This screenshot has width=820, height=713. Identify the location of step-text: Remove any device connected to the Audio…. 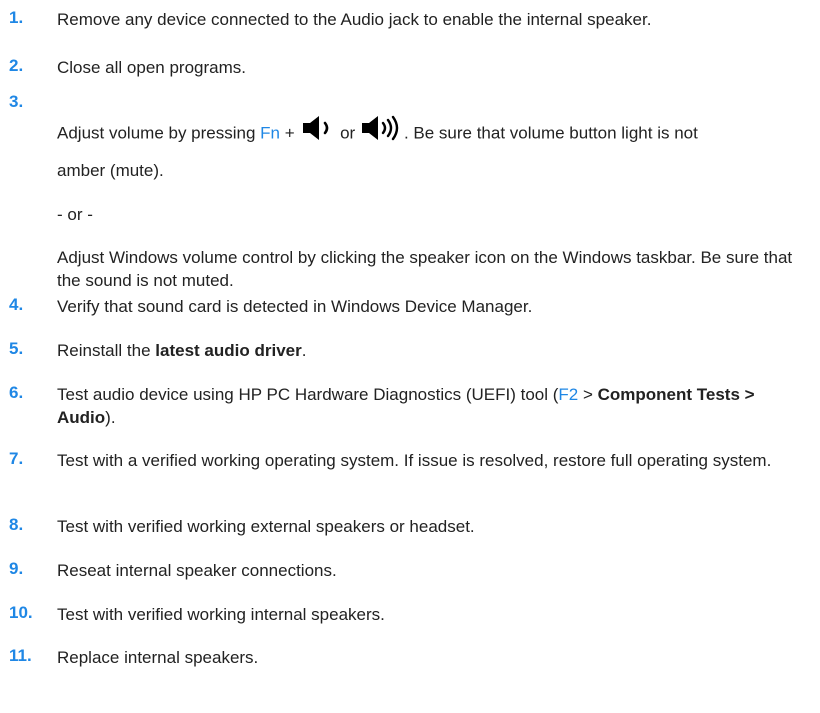
(354, 19).